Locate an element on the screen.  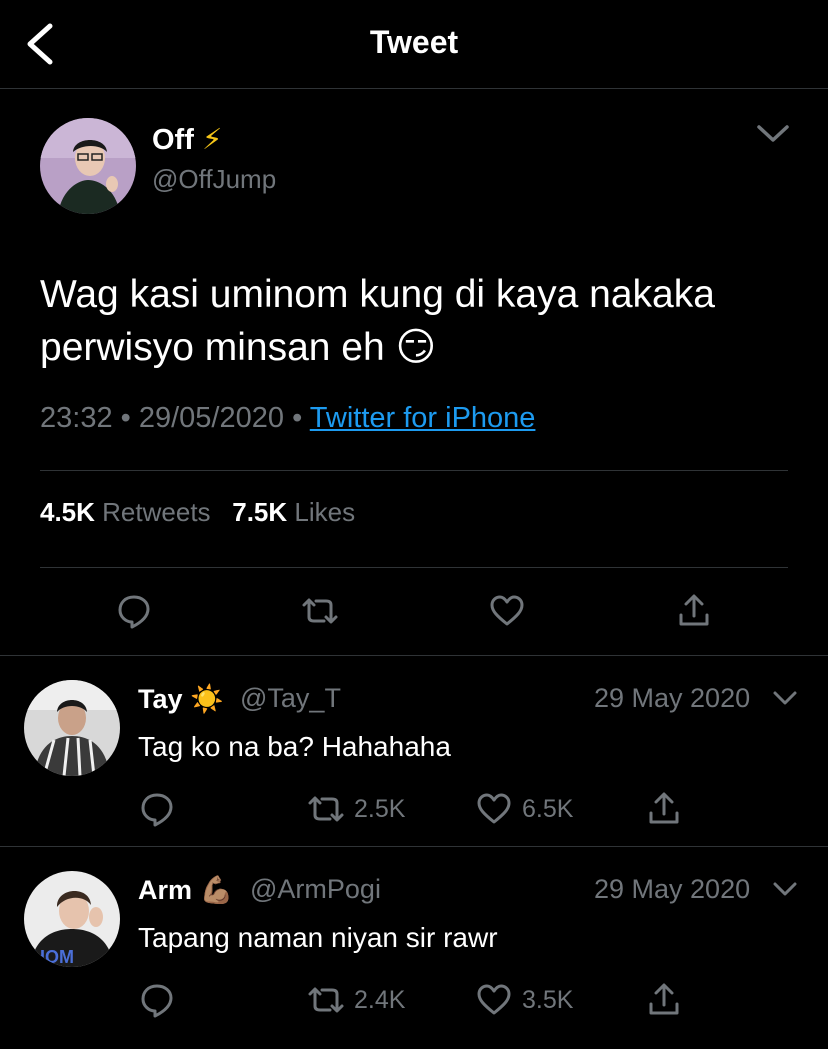
retweets-label: Retweets is located at coordinates (156, 512).